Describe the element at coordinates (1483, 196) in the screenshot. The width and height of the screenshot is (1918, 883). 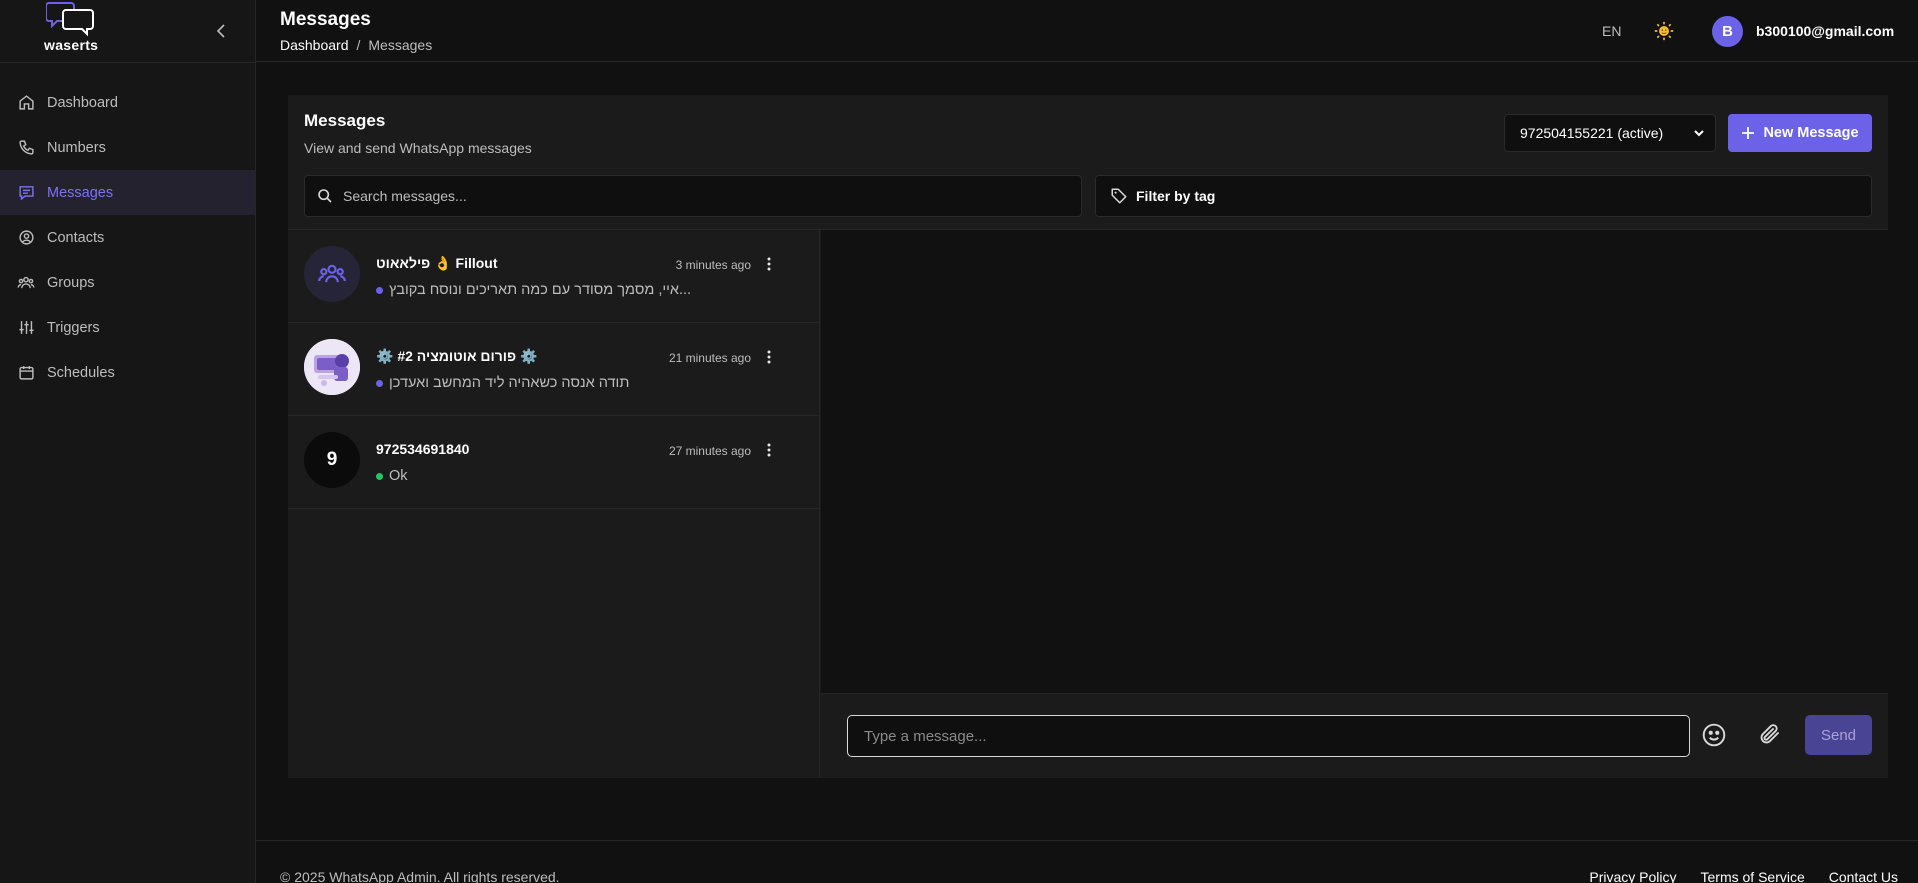
I see `filter-by-tag-button: Filter by tag` at that location.